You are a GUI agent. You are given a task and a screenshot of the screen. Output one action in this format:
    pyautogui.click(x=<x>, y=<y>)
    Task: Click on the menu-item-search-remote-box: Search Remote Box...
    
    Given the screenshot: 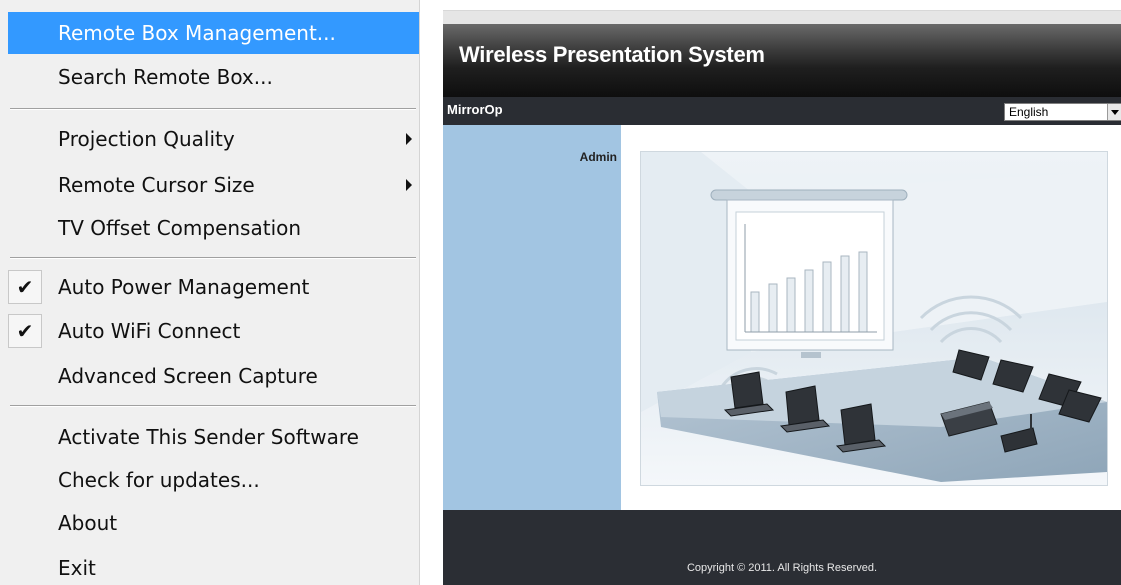 What is the action you would take?
    pyautogui.click(x=209, y=77)
    